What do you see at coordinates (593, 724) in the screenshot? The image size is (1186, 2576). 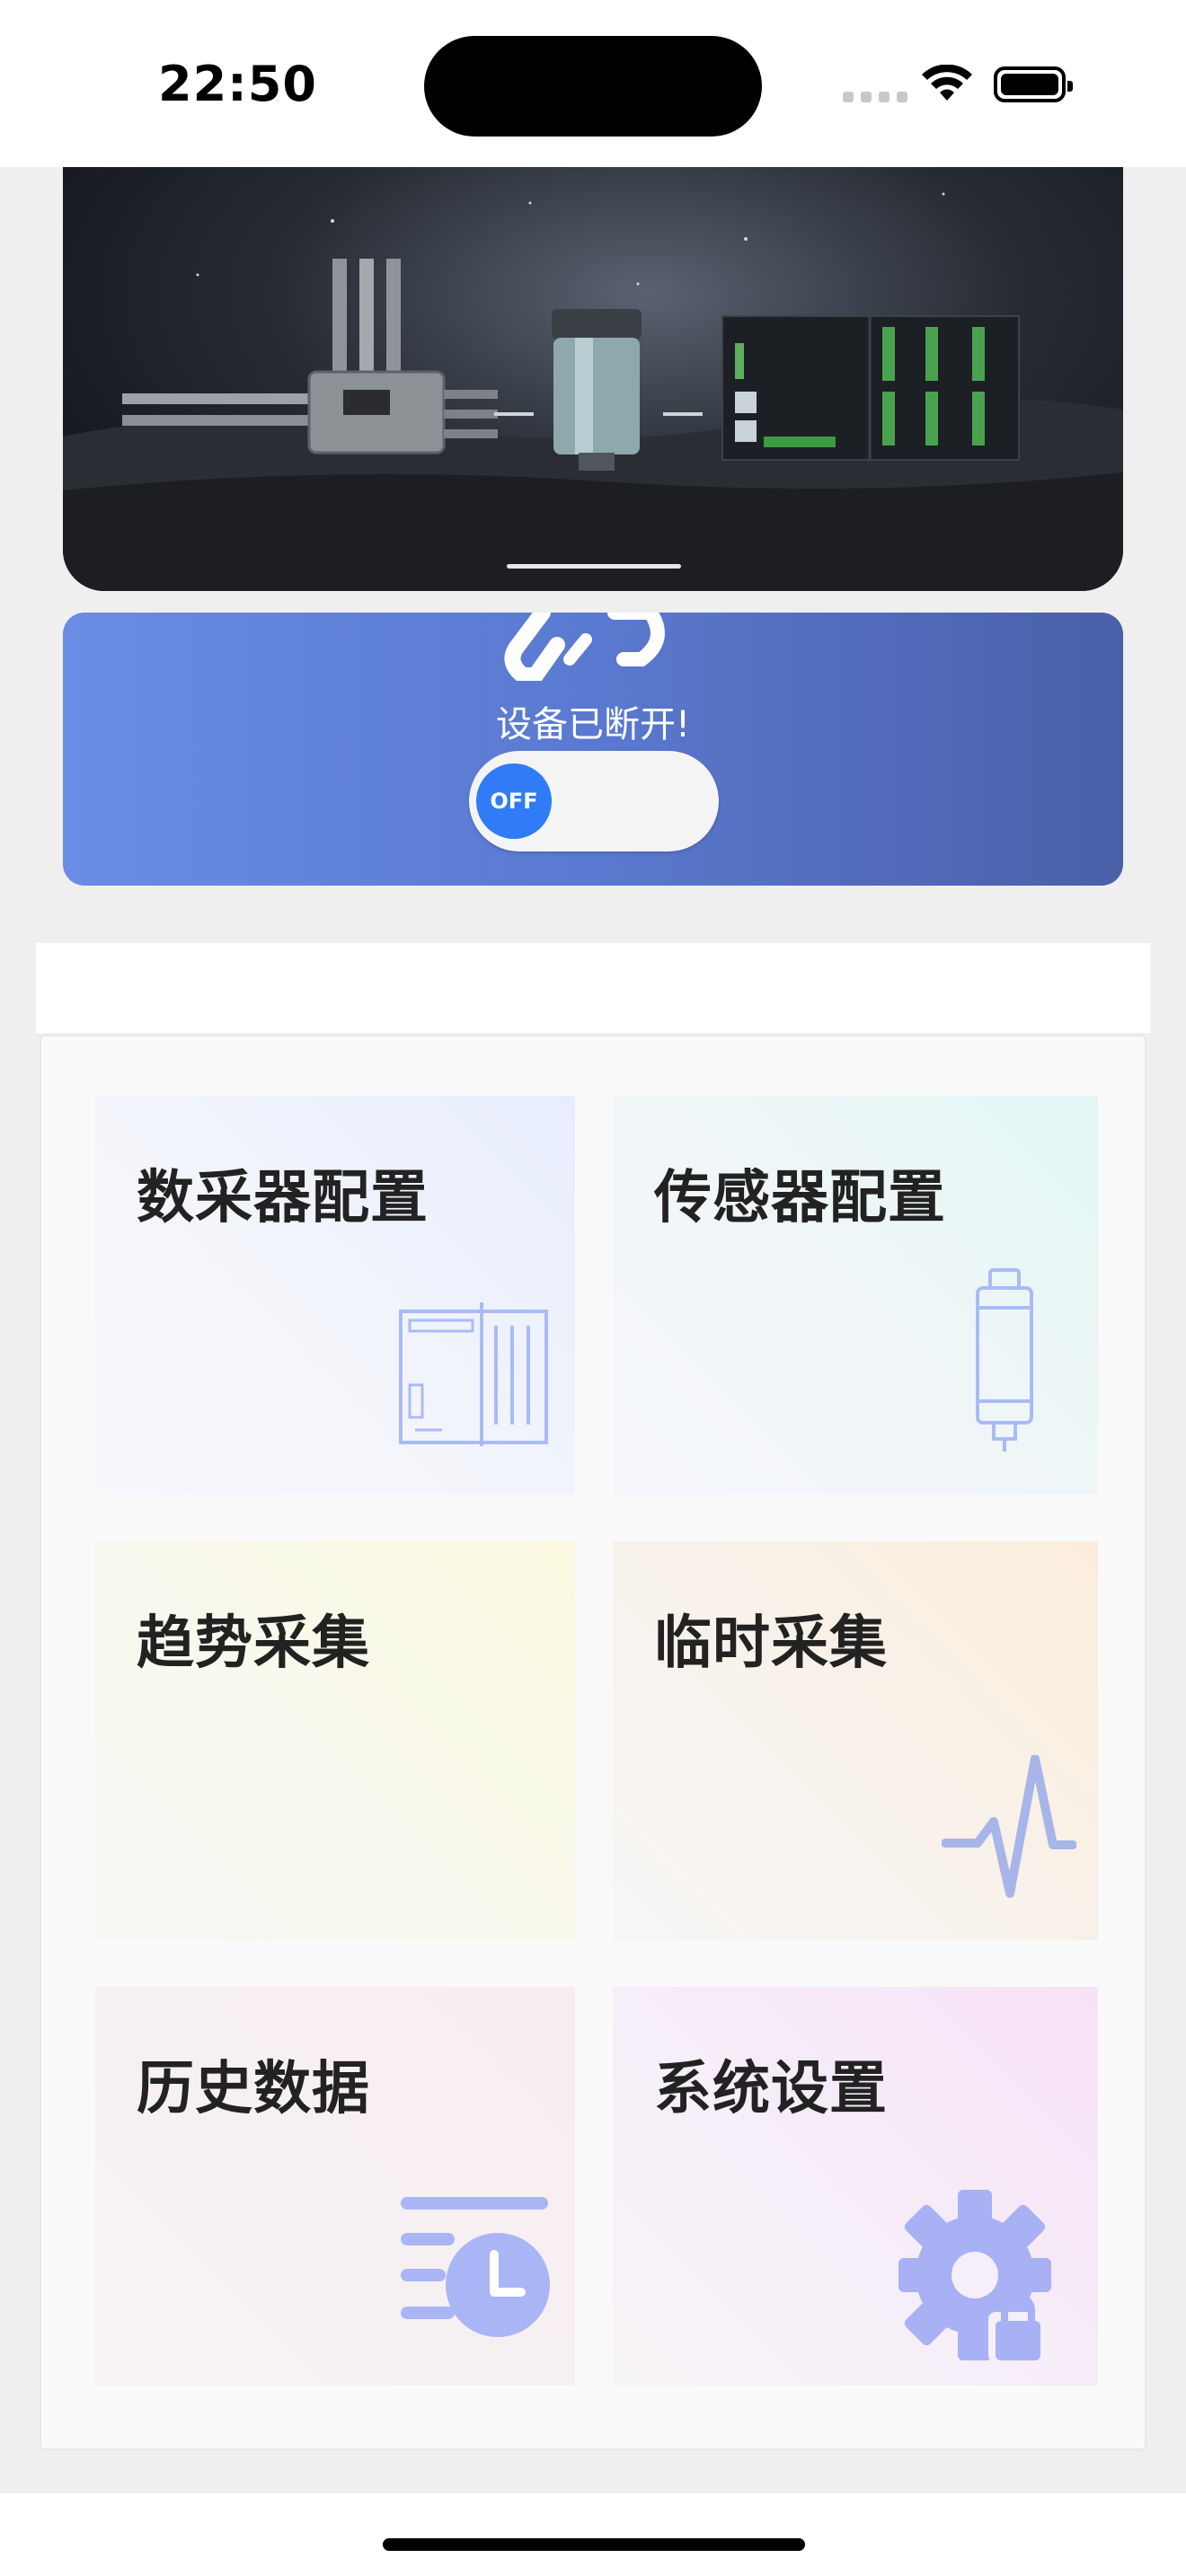 I see `connection-status-text: 设备已断开!` at bounding box center [593, 724].